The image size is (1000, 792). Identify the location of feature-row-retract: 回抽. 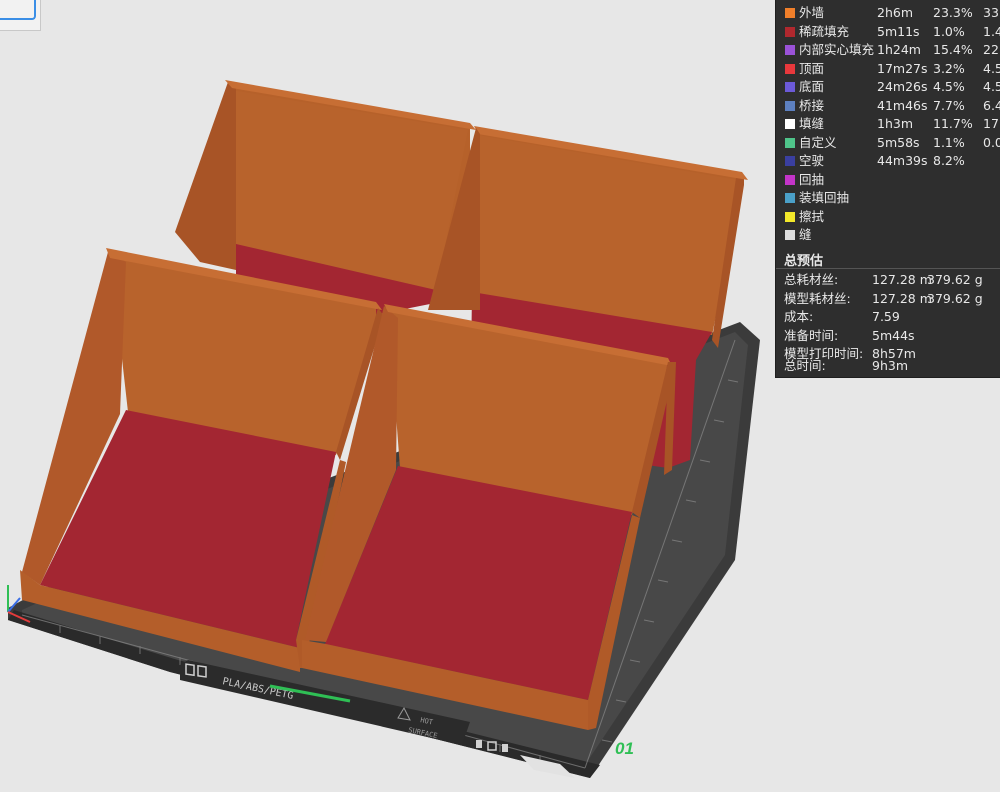
(888, 180).